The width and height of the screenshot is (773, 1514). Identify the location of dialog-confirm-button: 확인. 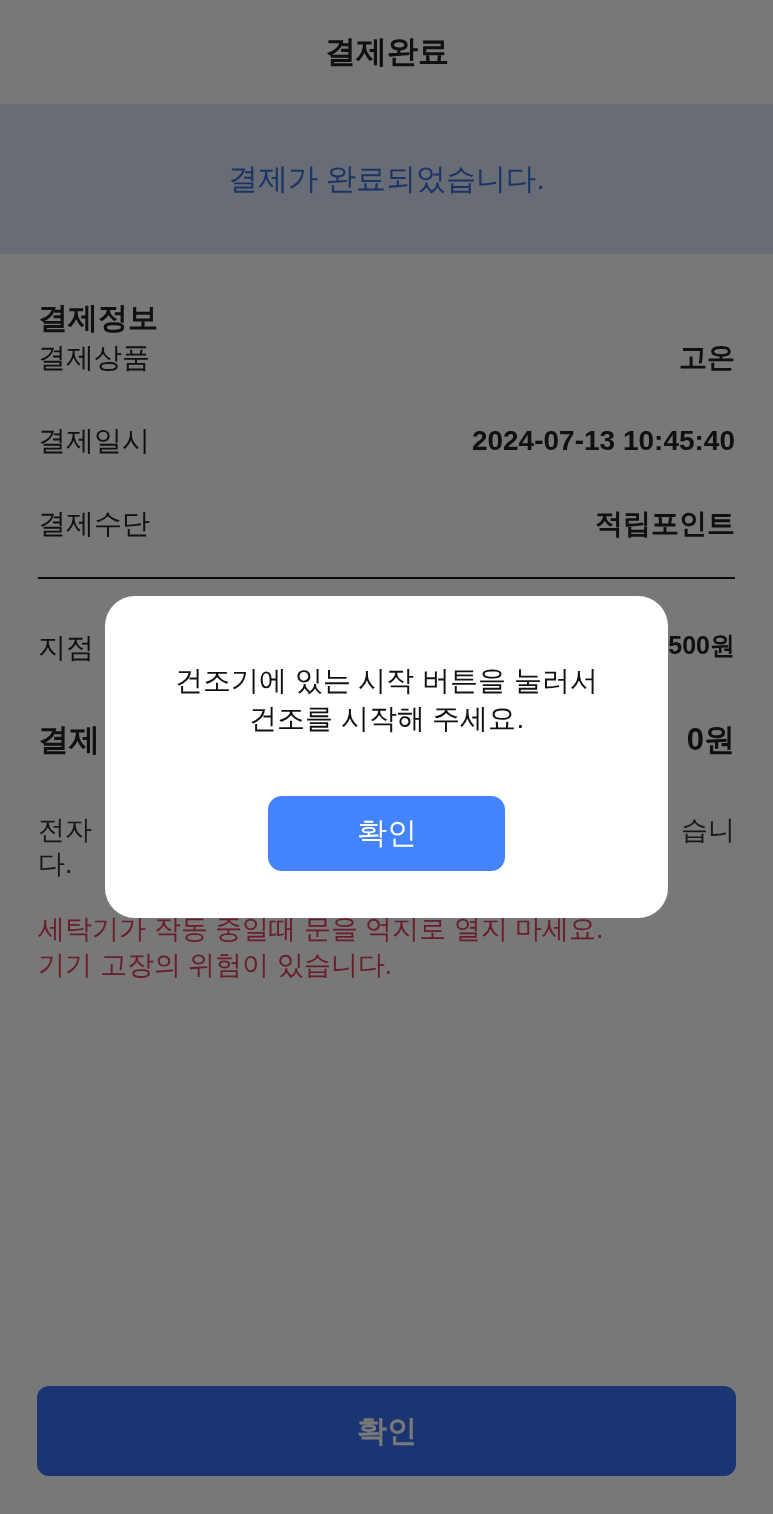
(386, 833).